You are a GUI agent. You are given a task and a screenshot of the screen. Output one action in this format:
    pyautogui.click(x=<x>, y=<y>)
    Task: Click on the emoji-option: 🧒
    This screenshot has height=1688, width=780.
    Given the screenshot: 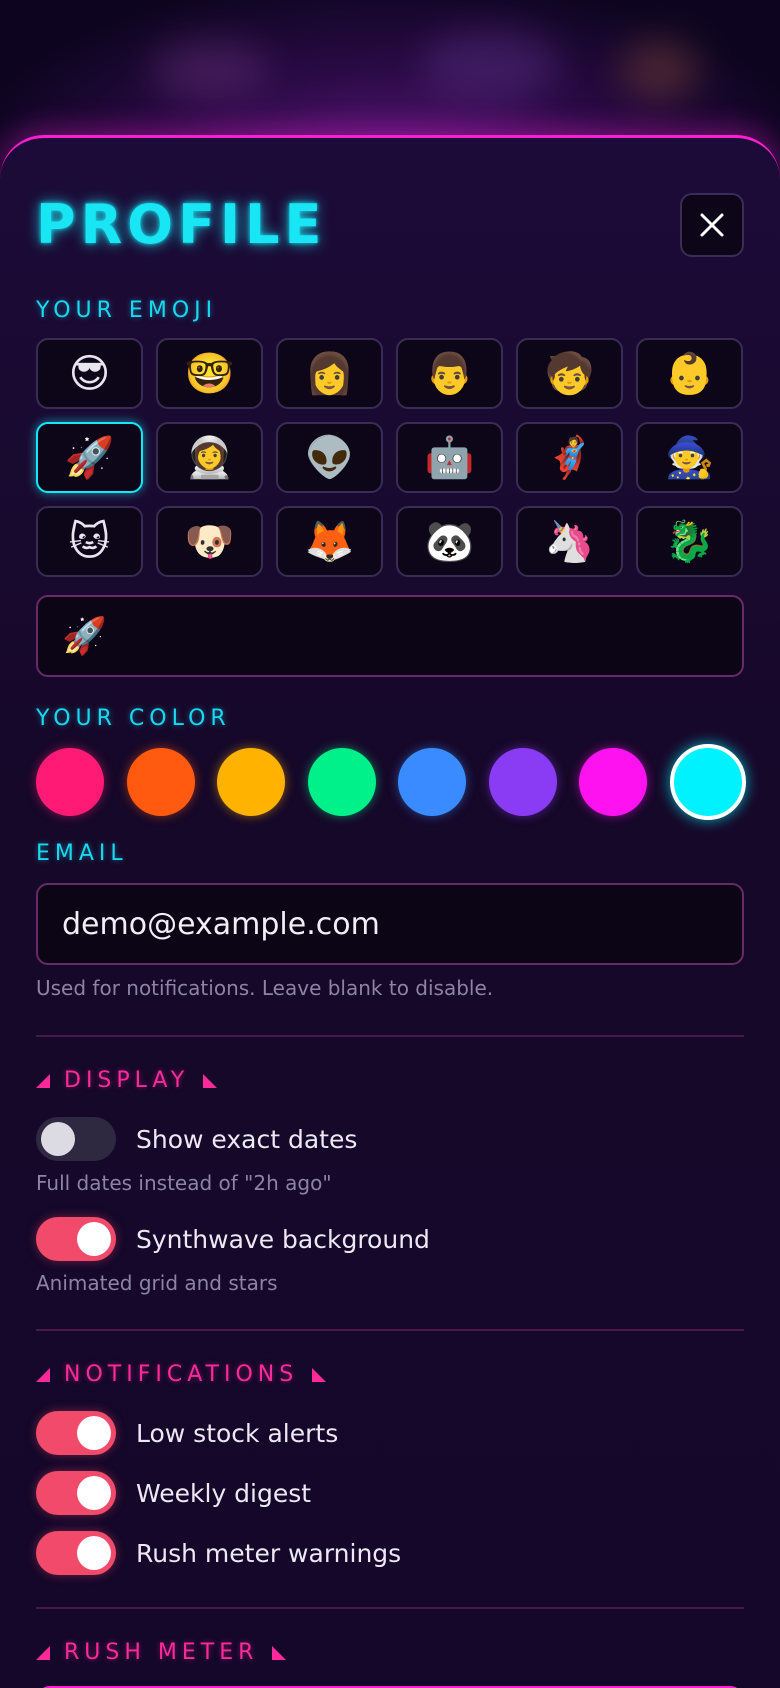 What is the action you would take?
    pyautogui.click(x=569, y=373)
    